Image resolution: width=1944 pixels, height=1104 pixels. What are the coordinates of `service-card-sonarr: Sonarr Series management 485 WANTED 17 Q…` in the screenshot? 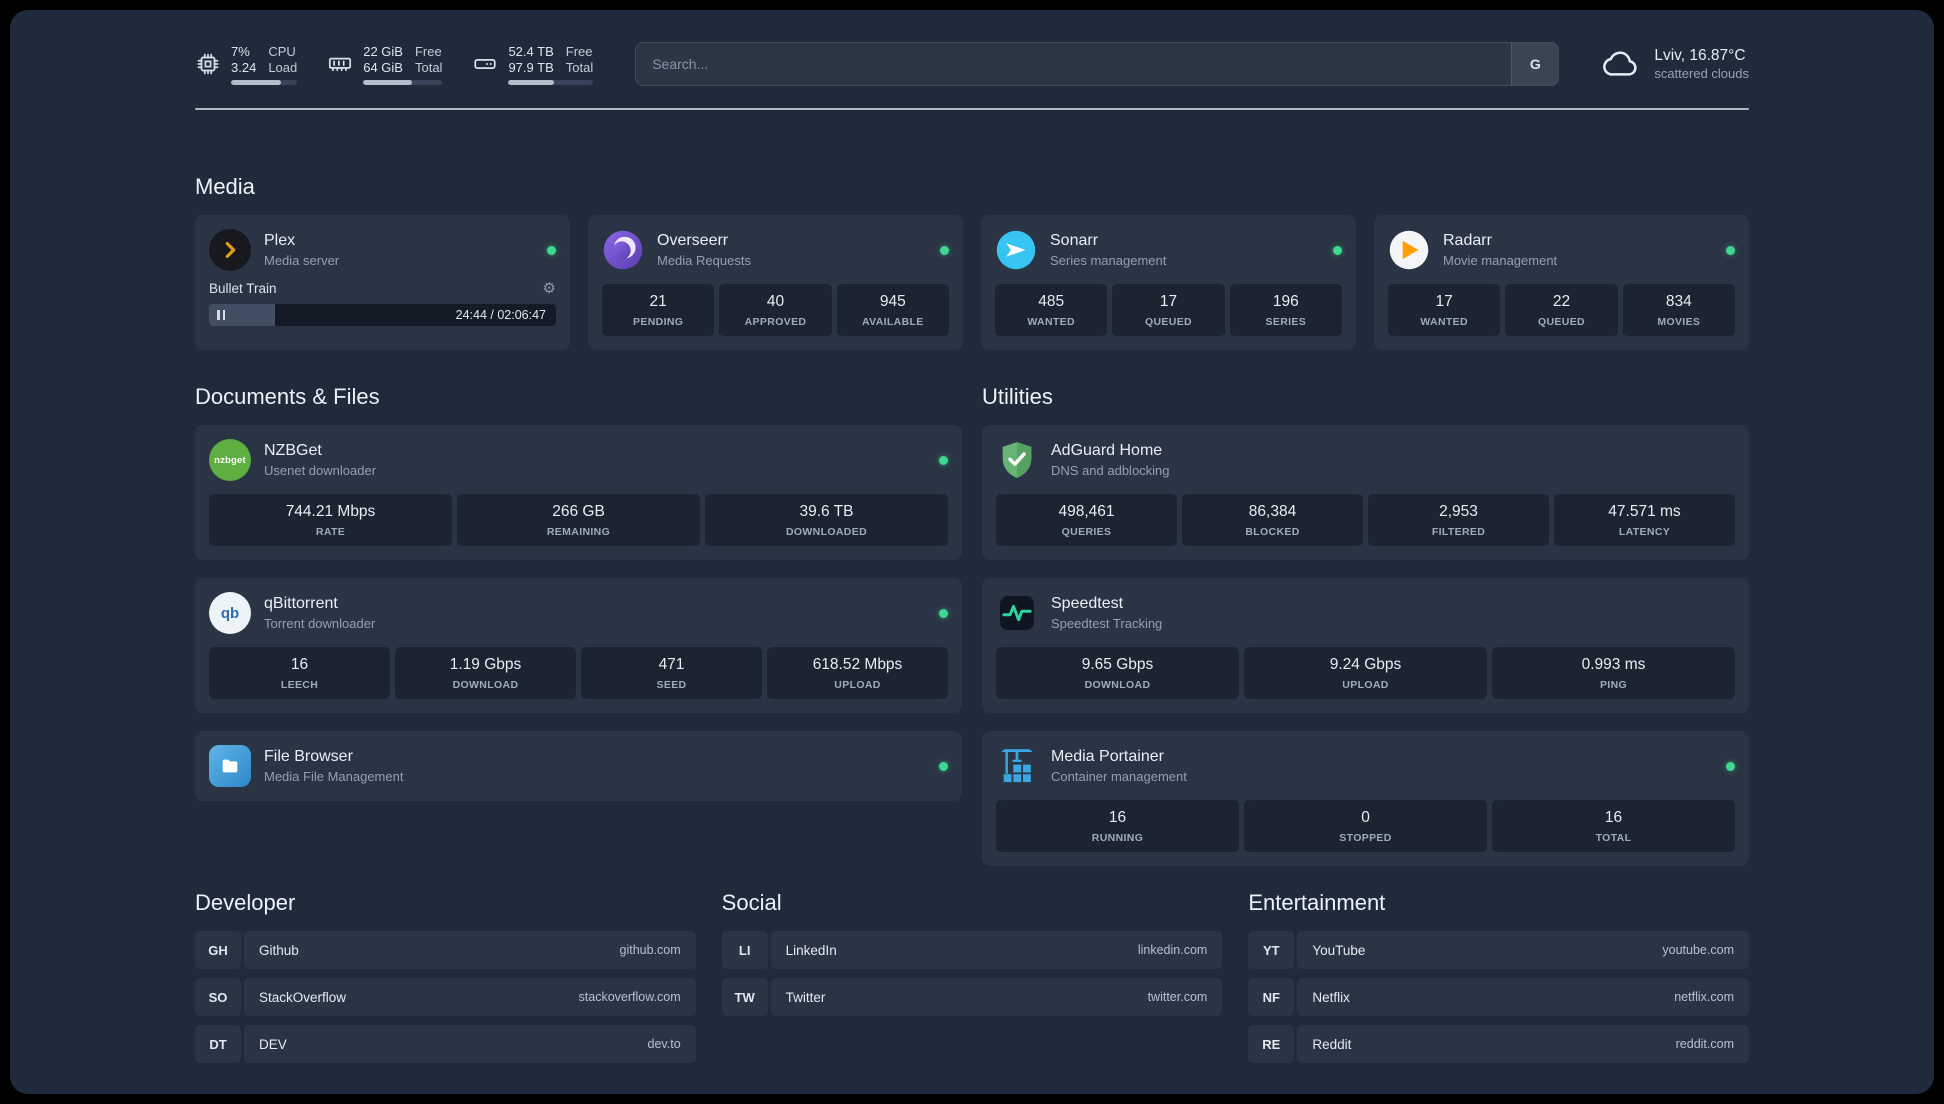 It's located at (1168, 282).